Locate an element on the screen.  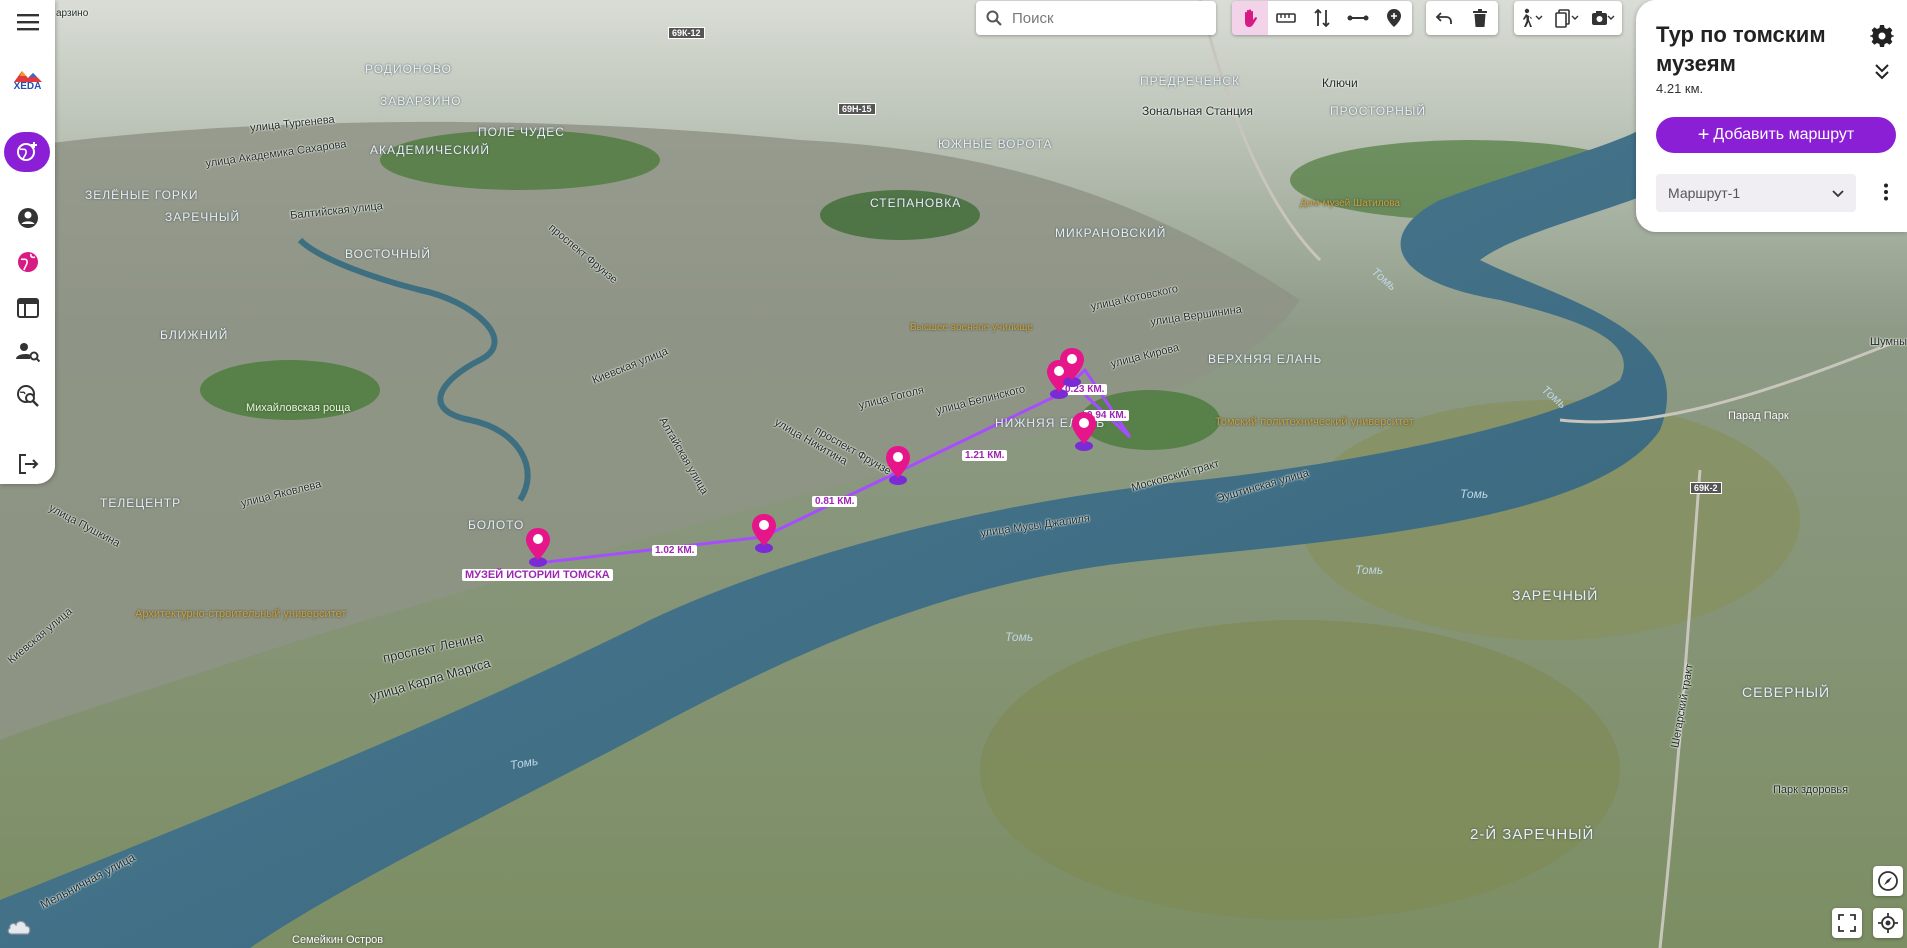
road-badge: 69Н-15 is located at coordinates (857, 109).